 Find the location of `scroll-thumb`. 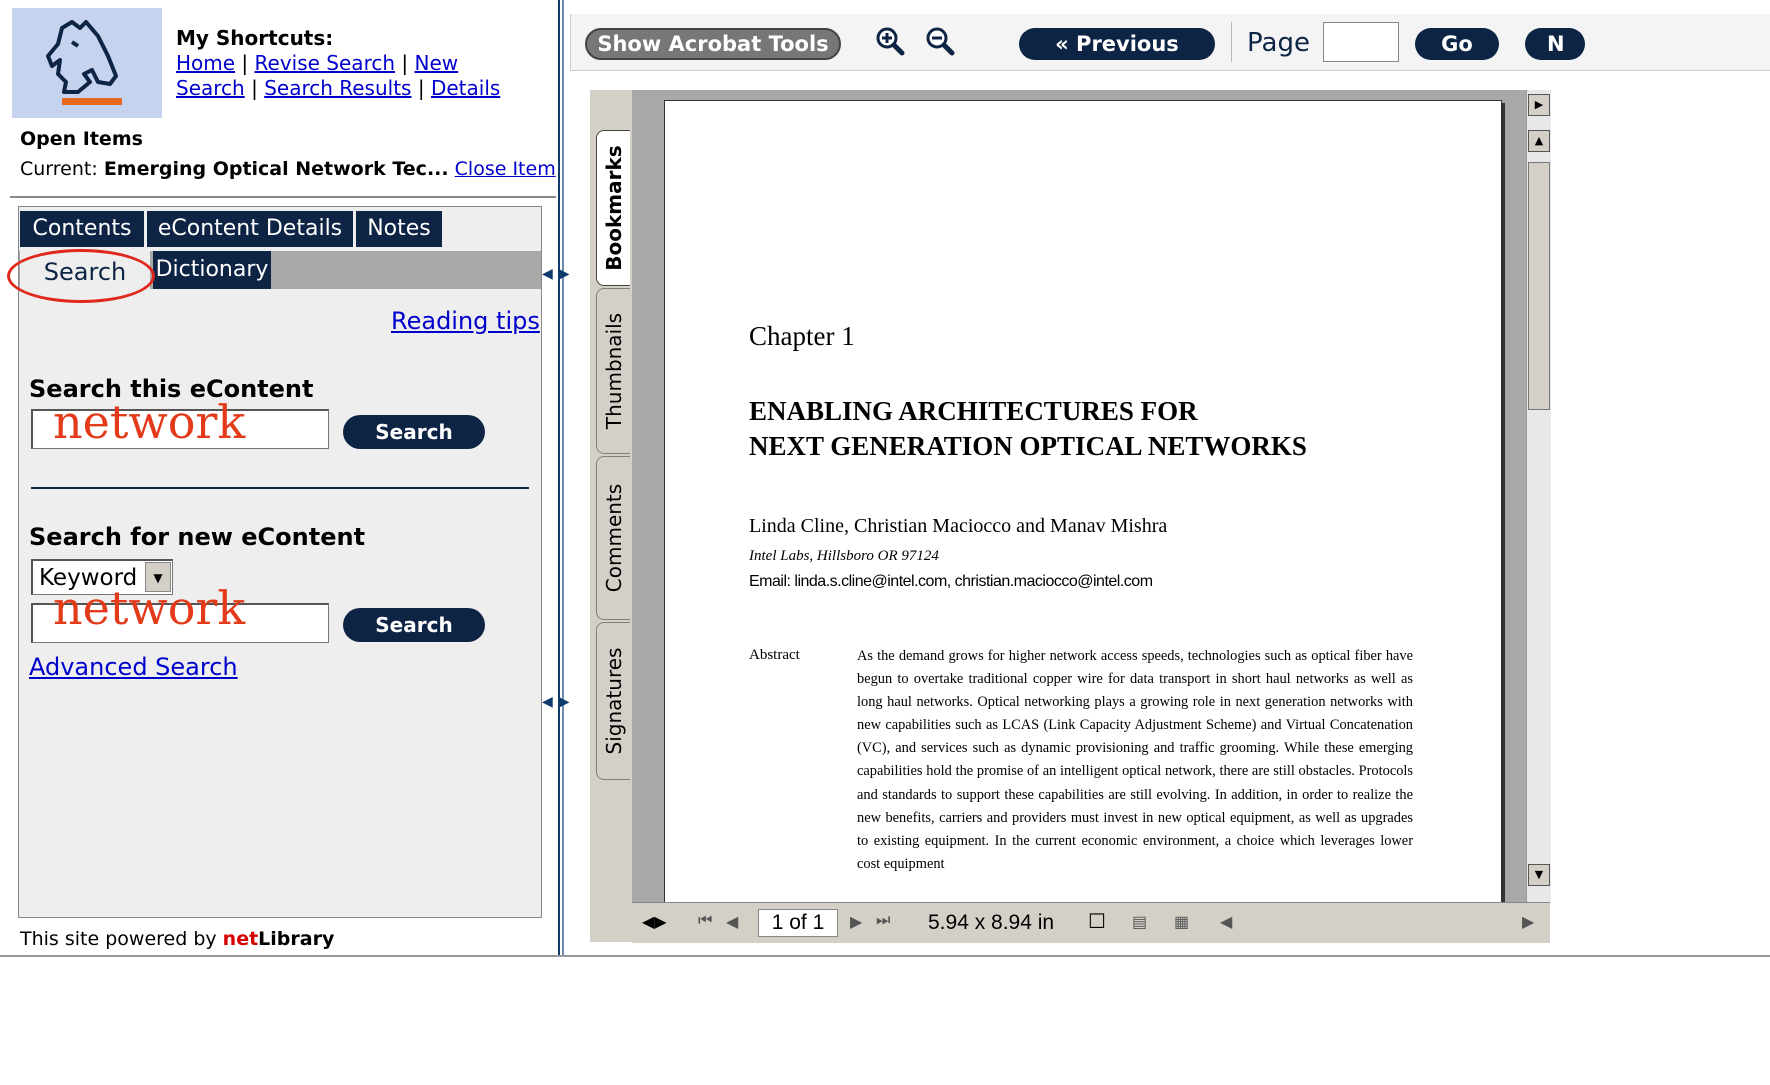

scroll-thumb is located at coordinates (1539, 286).